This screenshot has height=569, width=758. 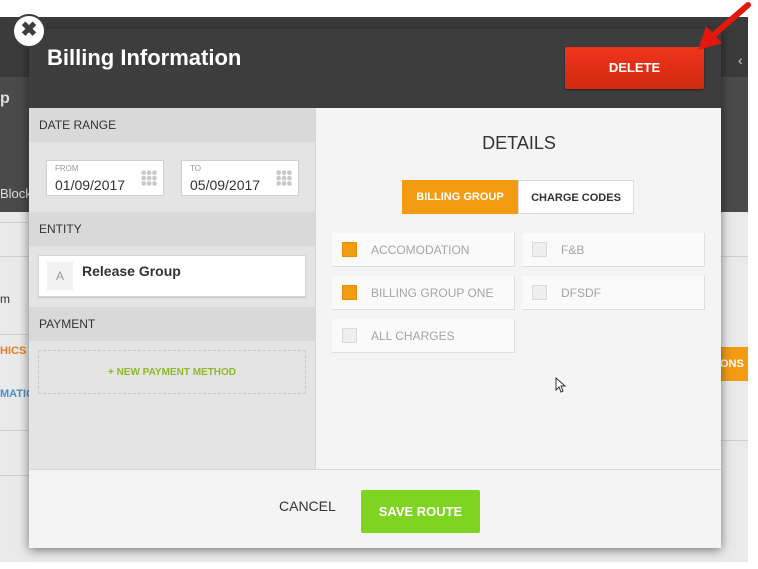 What do you see at coordinates (734, 144) in the screenshot?
I see `background-right-dark` at bounding box center [734, 144].